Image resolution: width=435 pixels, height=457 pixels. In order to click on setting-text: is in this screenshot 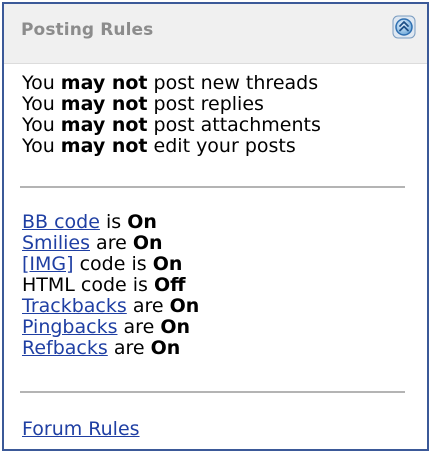, I will do `click(113, 222)`.